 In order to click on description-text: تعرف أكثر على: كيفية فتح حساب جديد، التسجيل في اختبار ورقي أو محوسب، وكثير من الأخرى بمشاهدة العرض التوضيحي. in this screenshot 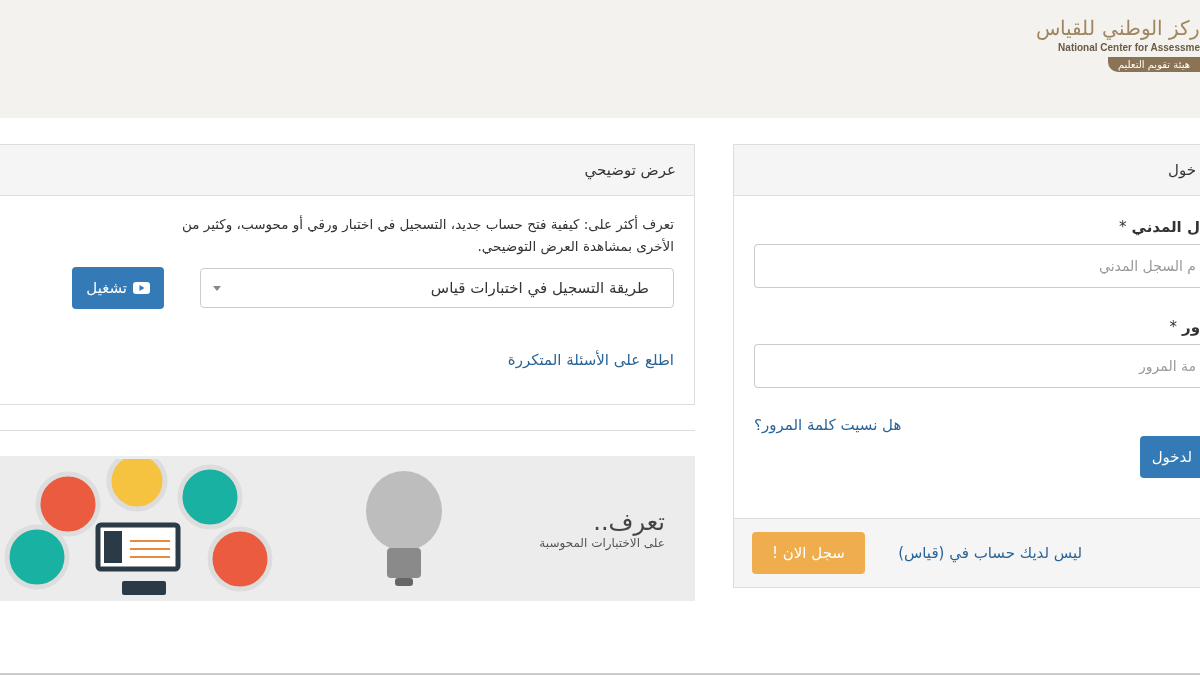, I will do `click(427, 235)`.